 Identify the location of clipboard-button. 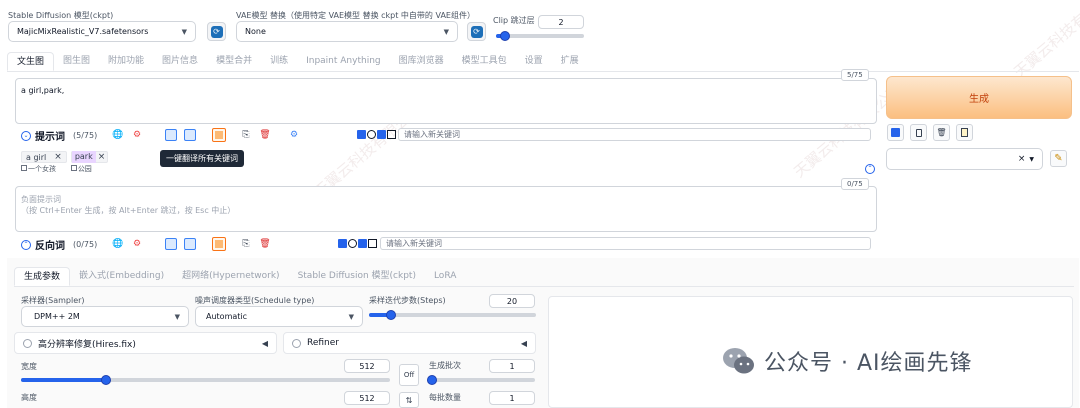
(964, 132).